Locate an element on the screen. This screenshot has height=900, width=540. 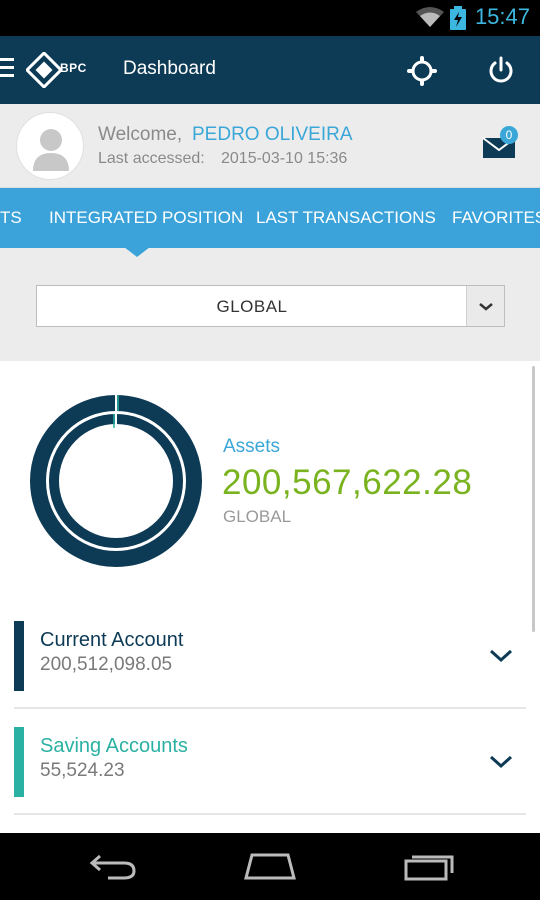
power-icon is located at coordinates (501, 70).